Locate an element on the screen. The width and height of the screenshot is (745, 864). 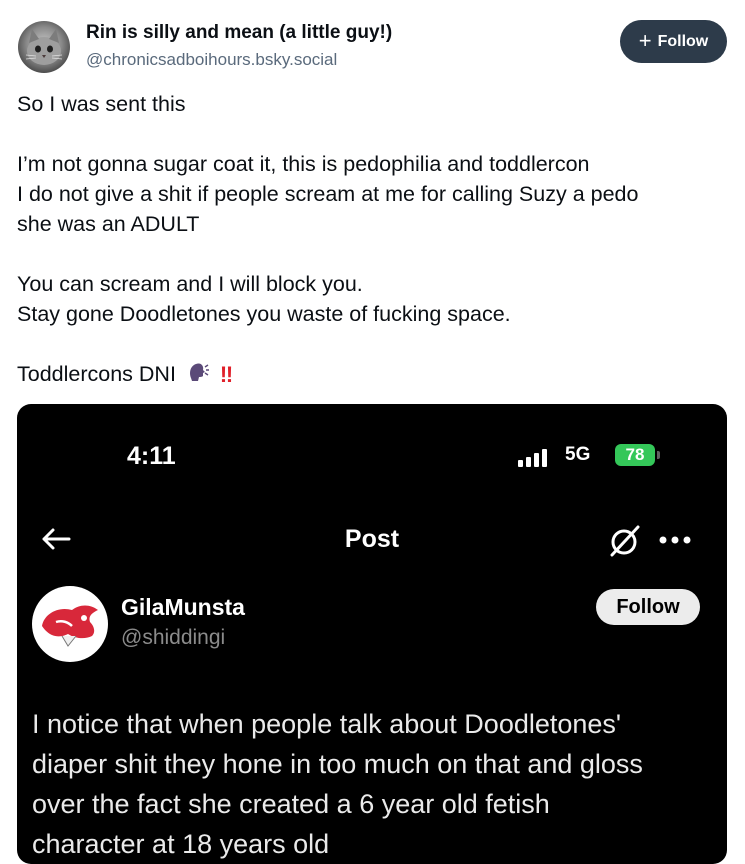
embedded-user-avatar is located at coordinates (70, 624).